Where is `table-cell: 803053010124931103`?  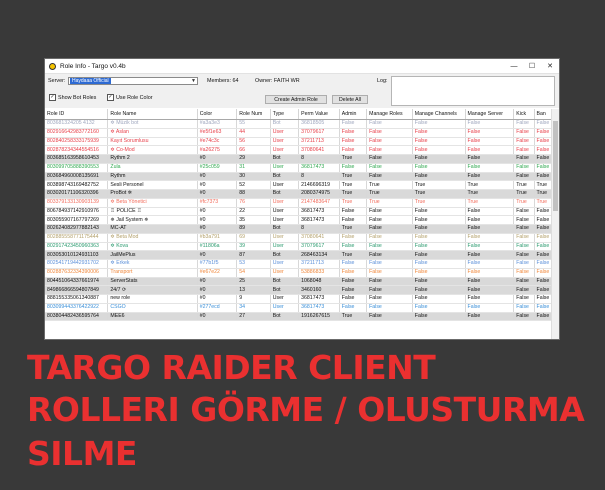 table-cell: 803053010124931103 is located at coordinates (77, 255).